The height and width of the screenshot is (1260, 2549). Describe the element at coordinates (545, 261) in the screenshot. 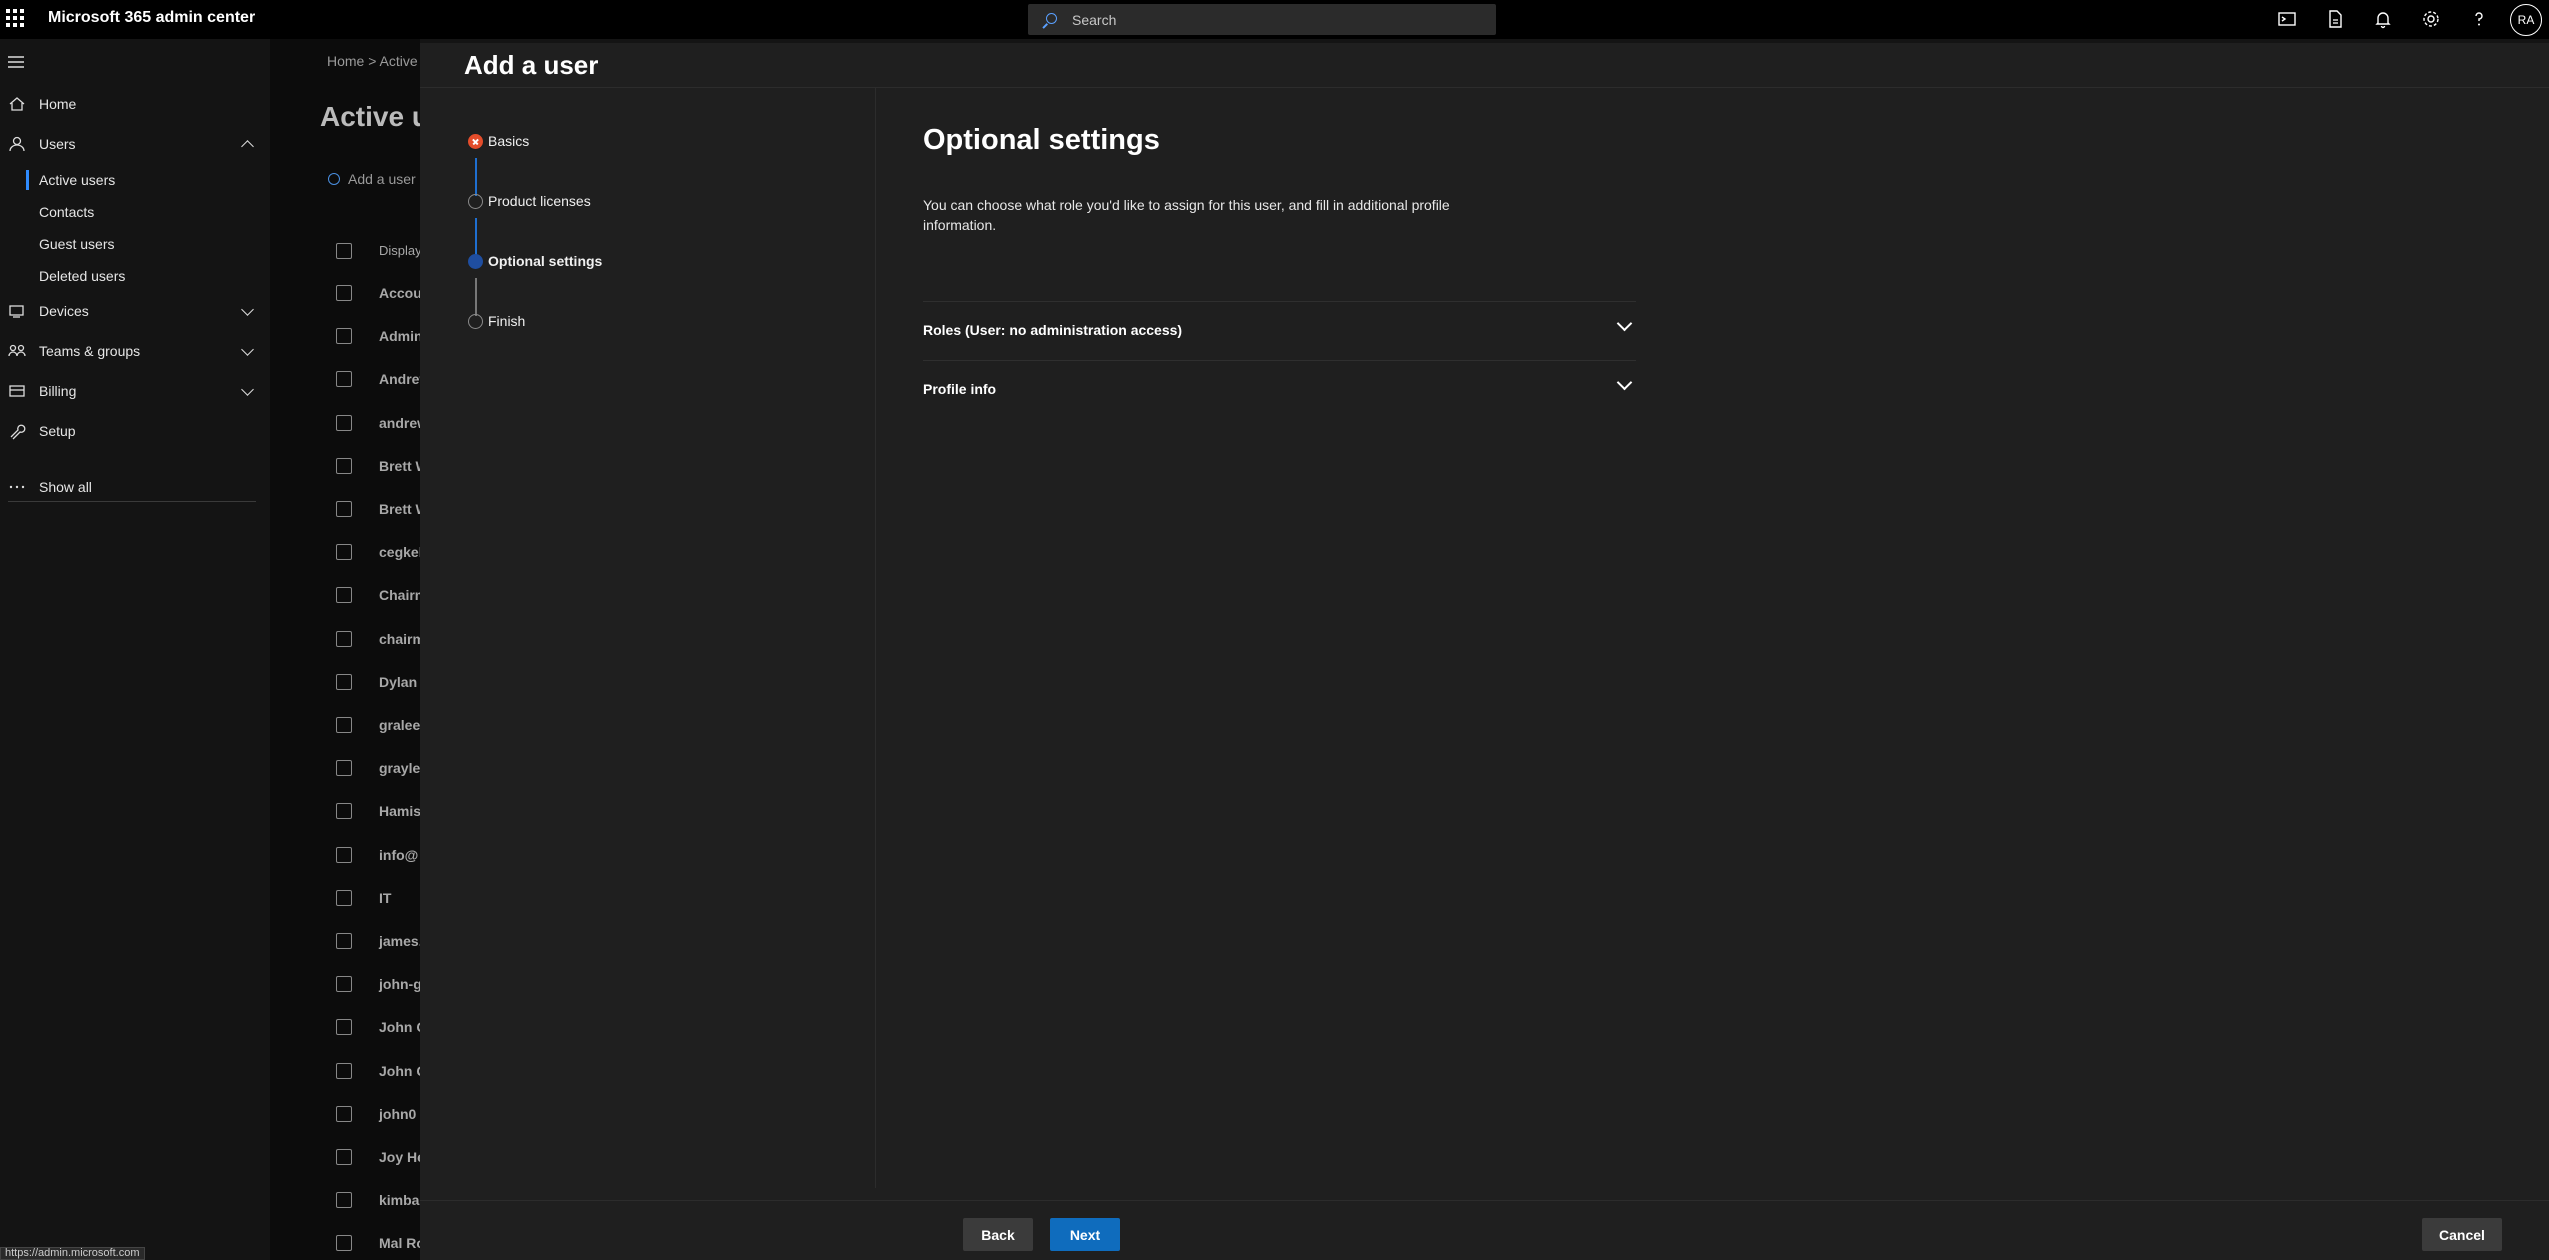

I see `step-label: Optional settings` at that location.